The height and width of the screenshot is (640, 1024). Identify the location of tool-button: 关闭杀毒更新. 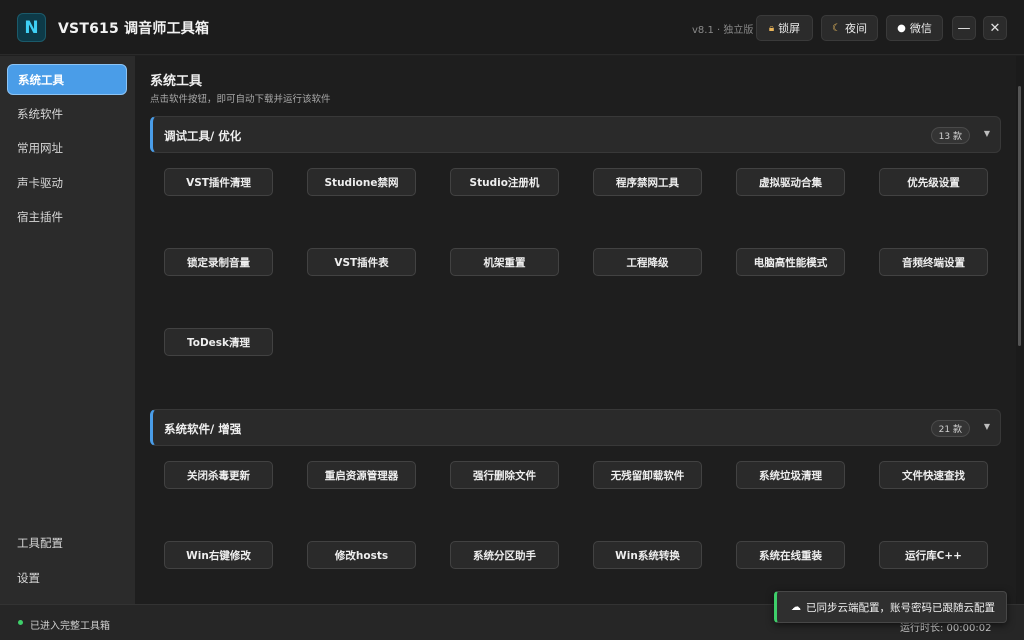
(218, 475).